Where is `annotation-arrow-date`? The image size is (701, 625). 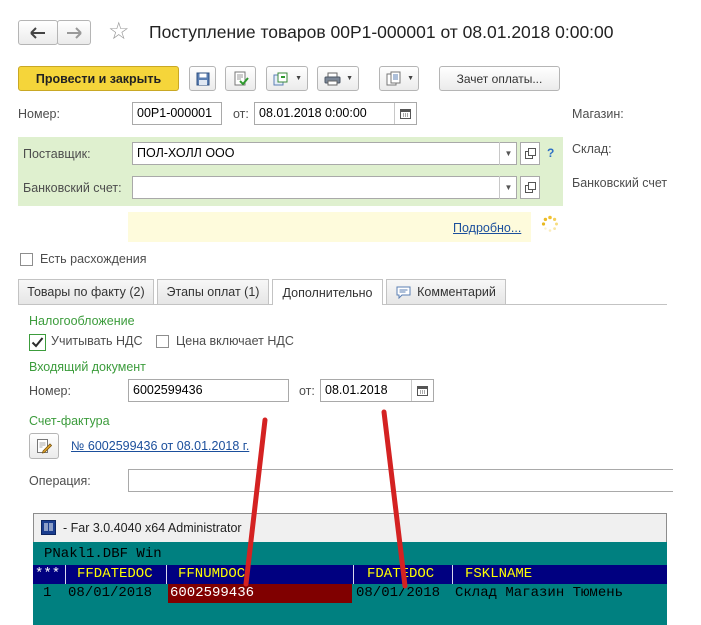 annotation-arrow-date is located at coordinates (394, 499).